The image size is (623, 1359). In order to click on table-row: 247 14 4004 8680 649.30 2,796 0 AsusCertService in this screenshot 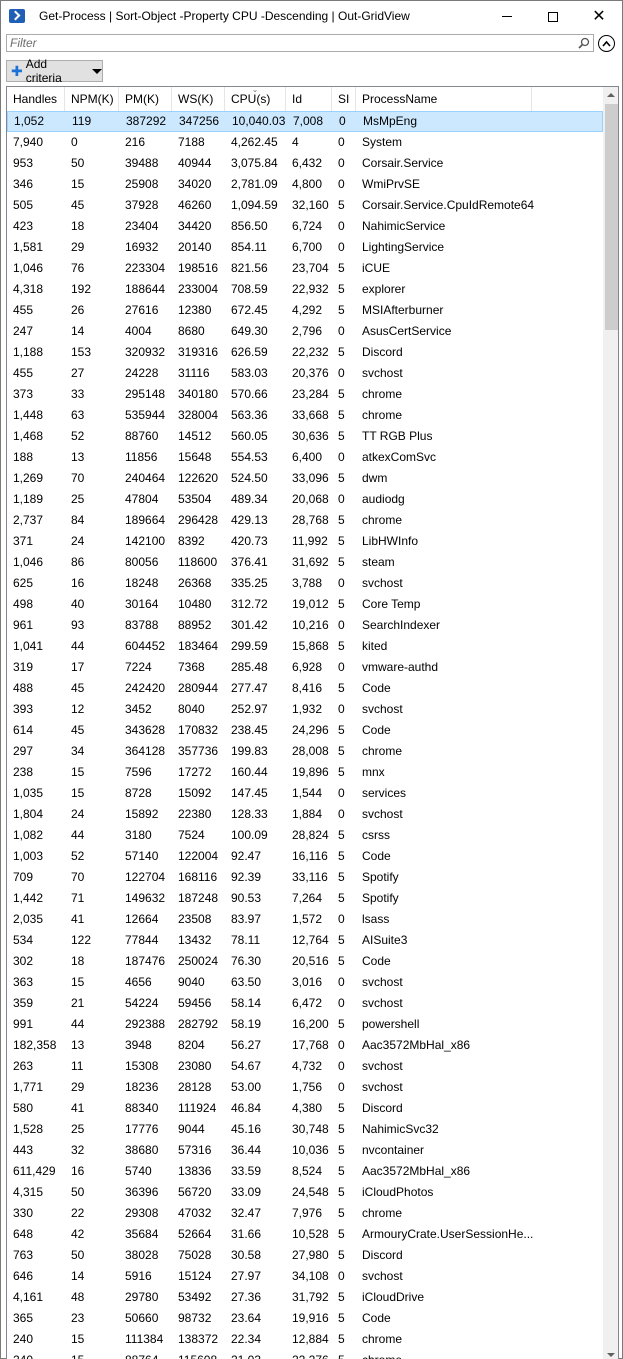, I will do `click(305, 331)`.